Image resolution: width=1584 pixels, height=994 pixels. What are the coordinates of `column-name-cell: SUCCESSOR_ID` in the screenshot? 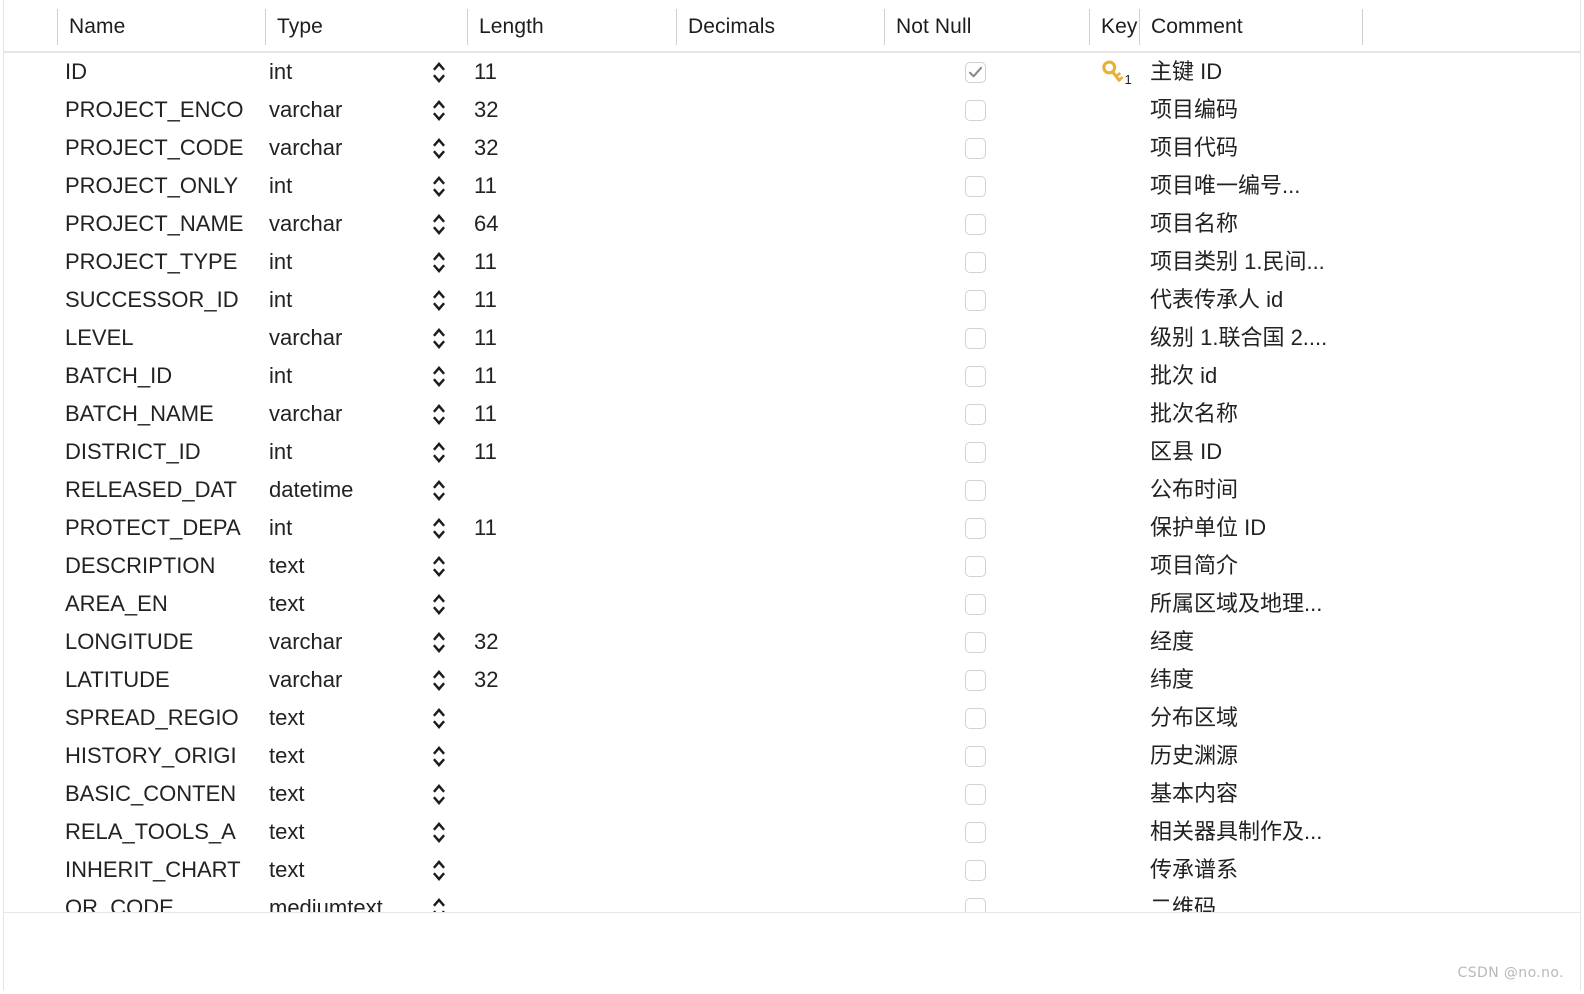 It's located at (165, 300).